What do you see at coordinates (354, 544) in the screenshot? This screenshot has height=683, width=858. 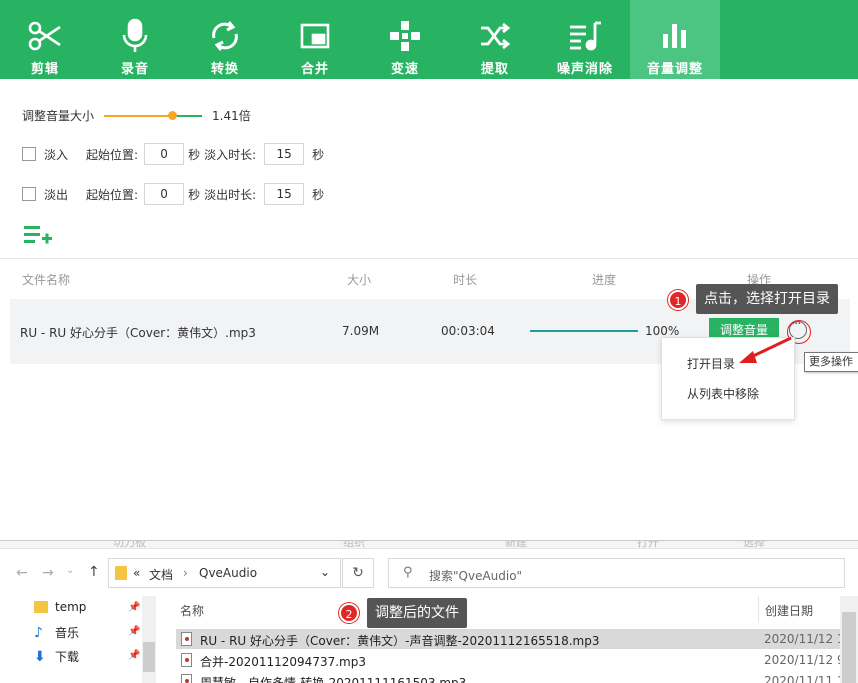 I see `ribbon-organize: 组织` at bounding box center [354, 544].